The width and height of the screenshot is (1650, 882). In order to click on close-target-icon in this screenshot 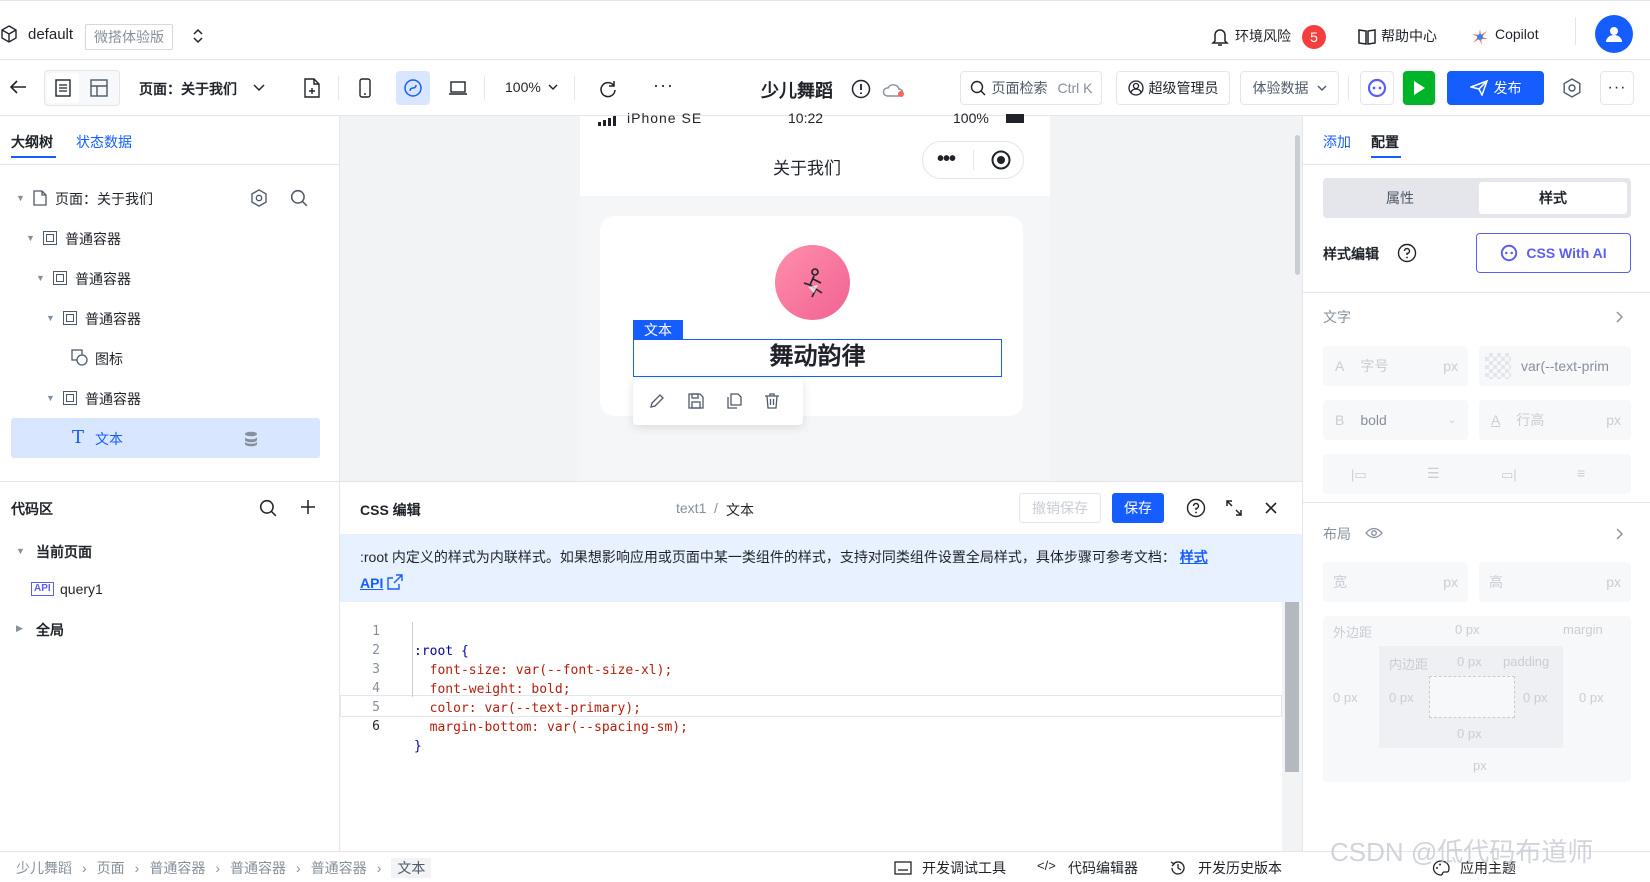, I will do `click(1001, 160)`.